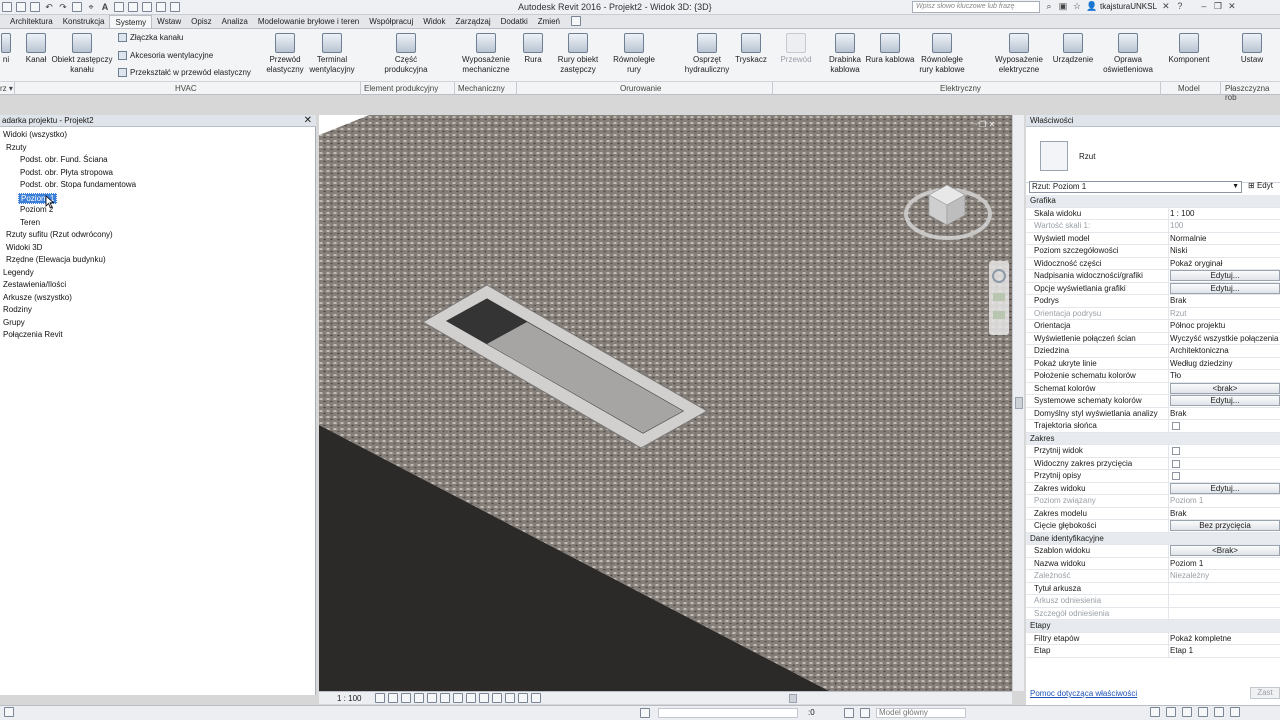 The width and height of the screenshot is (1280, 720). I want to click on zlaczka-kanalu-button: Złączka kanału, so click(150, 37).